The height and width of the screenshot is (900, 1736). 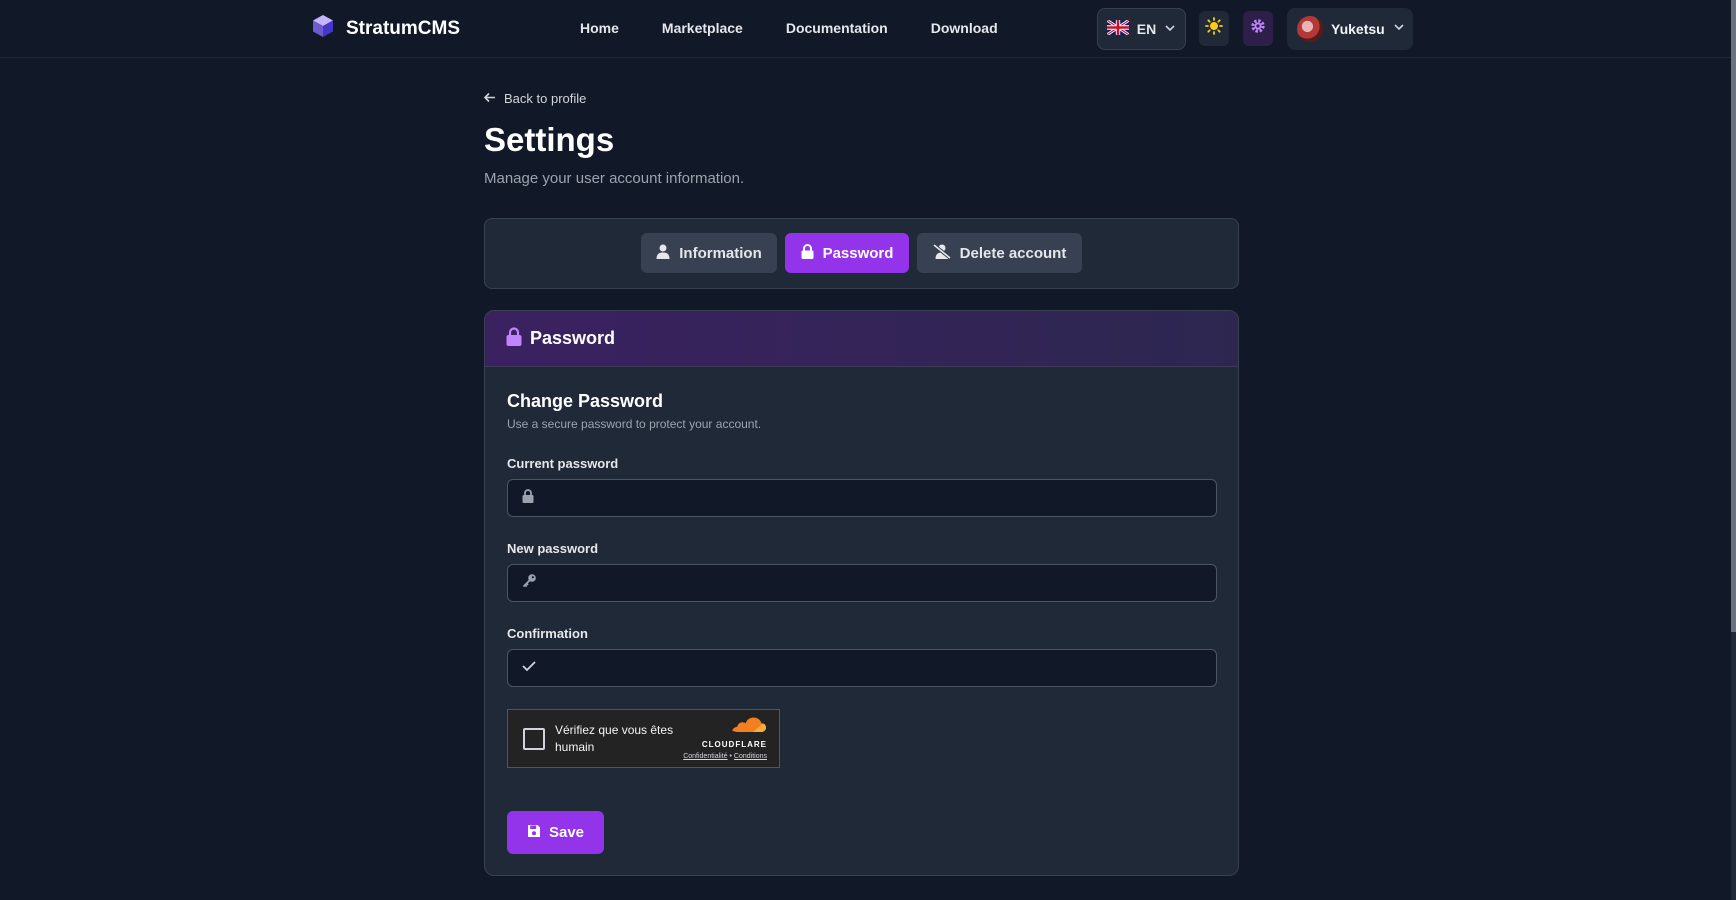 I want to click on new-password-input, so click(x=876, y=583).